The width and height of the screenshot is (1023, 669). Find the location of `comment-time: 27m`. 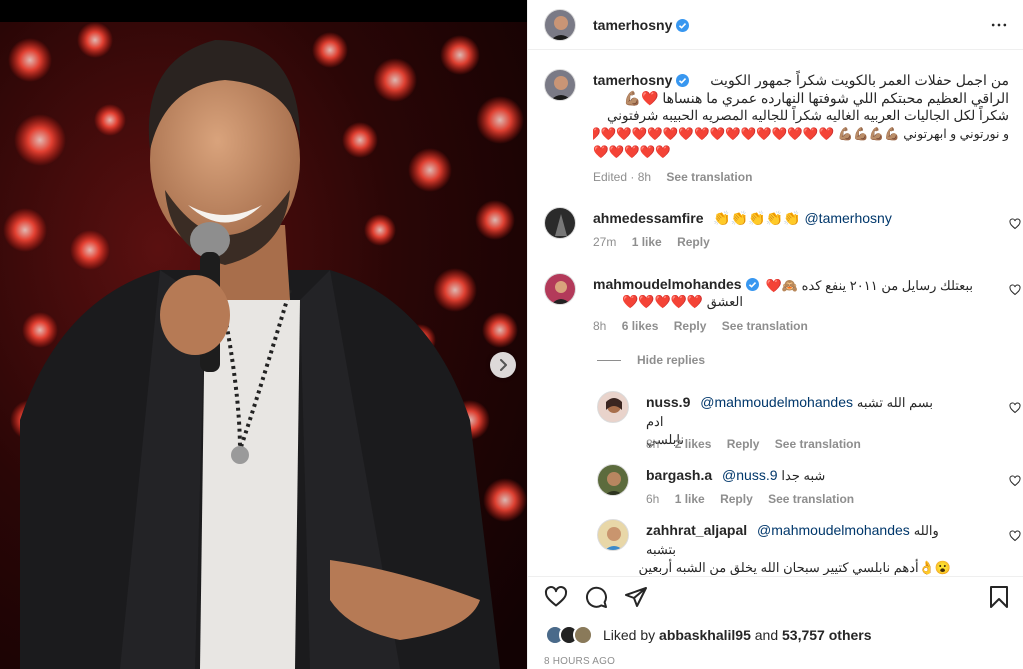

comment-time: 27m is located at coordinates (605, 242).